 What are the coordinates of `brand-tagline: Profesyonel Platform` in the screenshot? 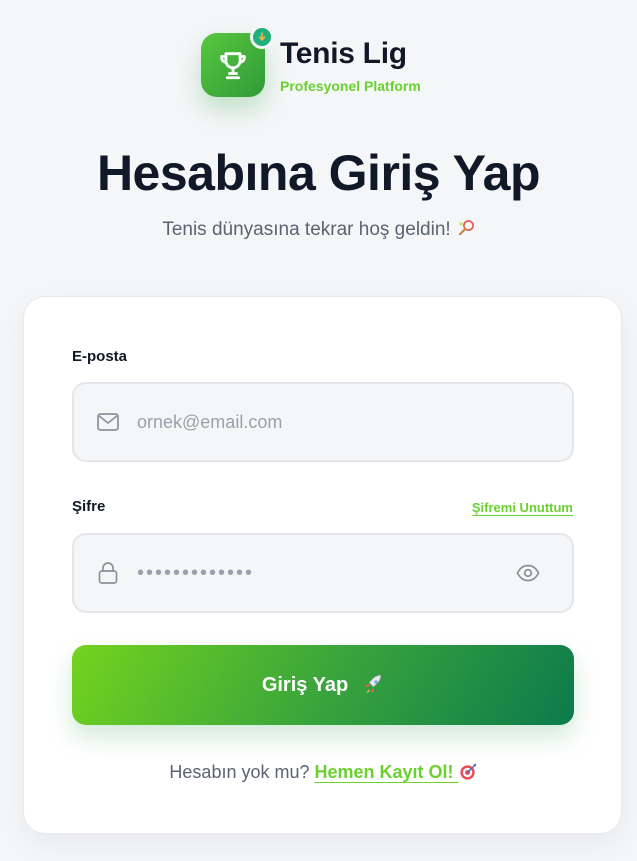 It's located at (350, 86).